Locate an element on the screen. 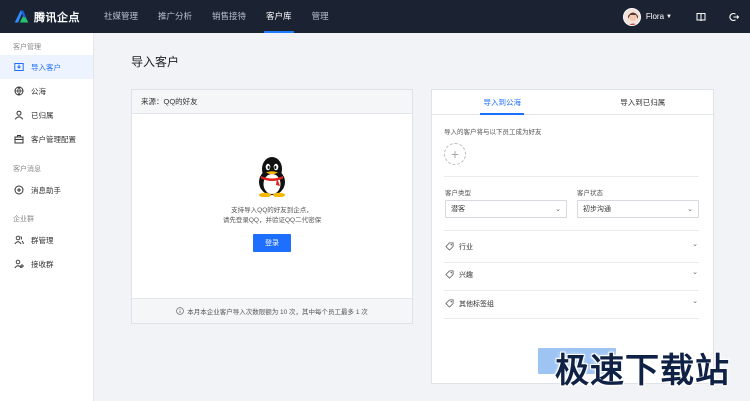 The width and height of the screenshot is (750, 401). info-icon is located at coordinates (180, 311).